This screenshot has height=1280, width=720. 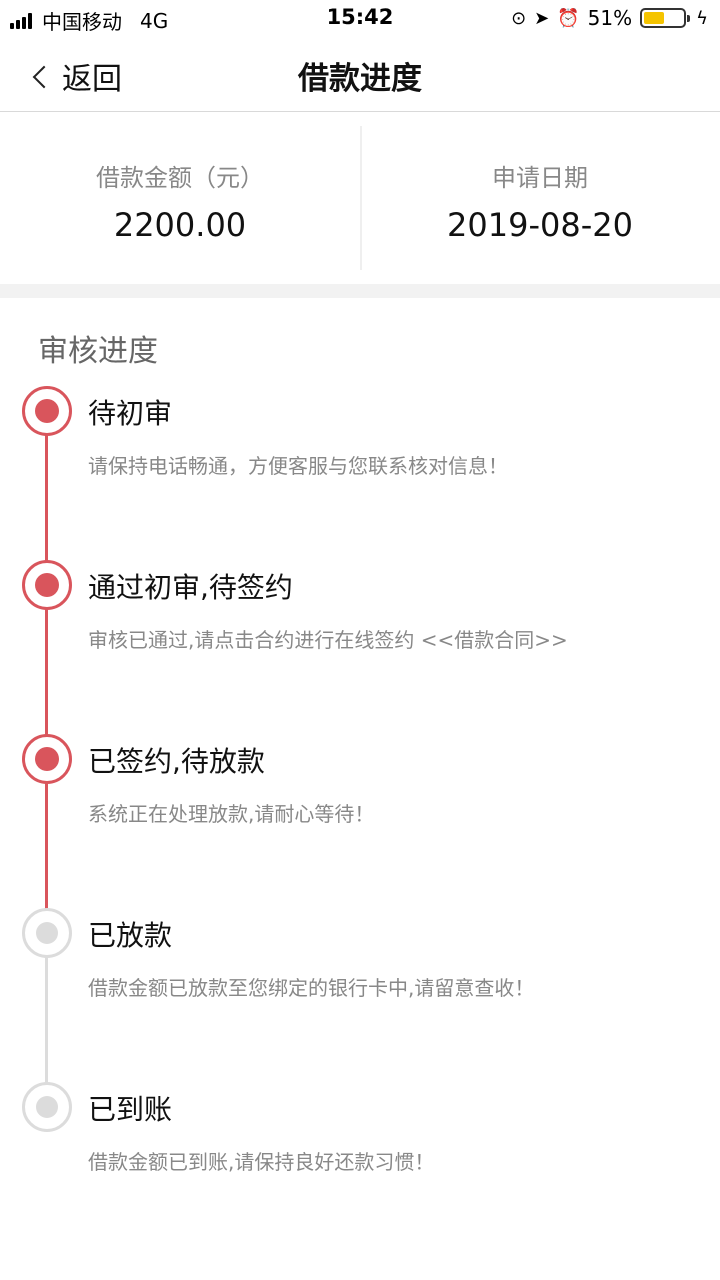 I want to click on step-desc: 系统正在处理放款,请耐心等待！, so click(x=231, y=814).